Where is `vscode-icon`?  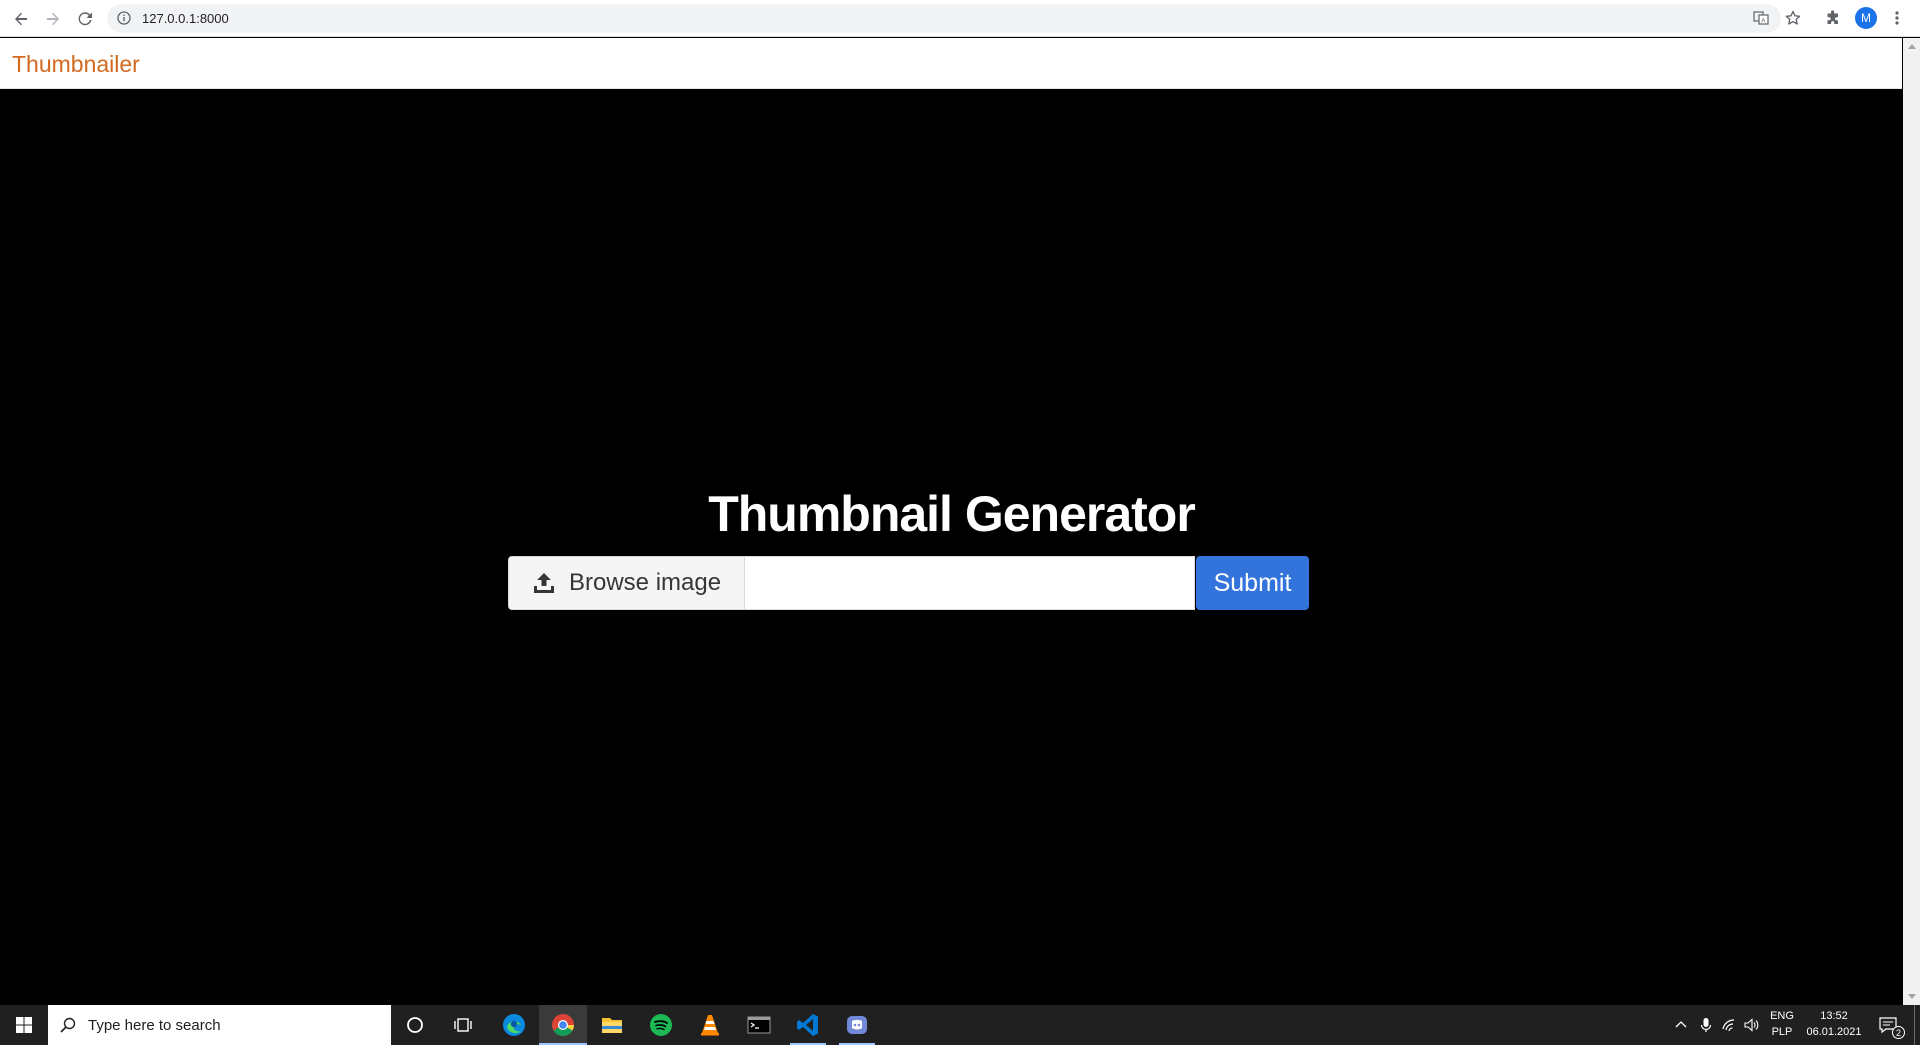 vscode-icon is located at coordinates (807, 1025).